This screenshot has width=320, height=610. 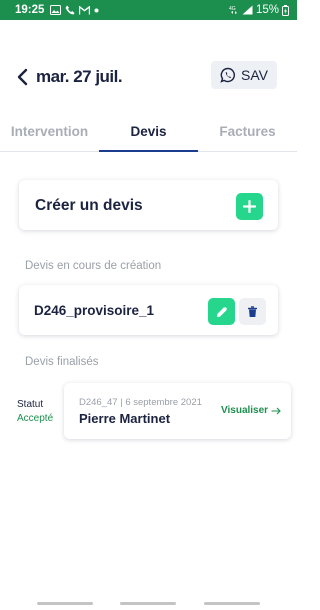 I want to click on system-icons: 4G 15%, so click(x=259, y=10).